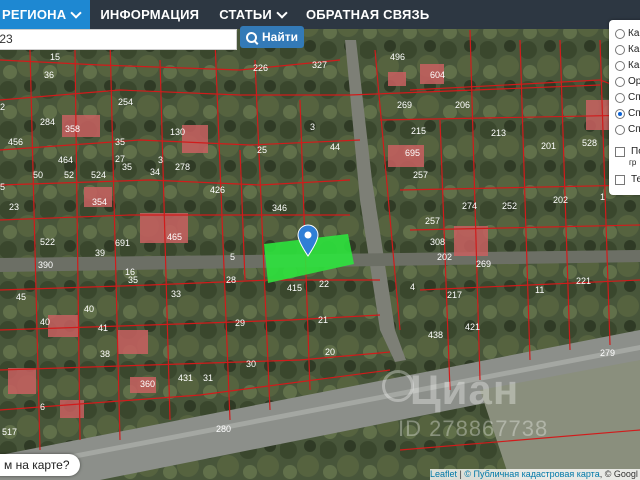 Image resolution: width=640 pixels, height=480 pixels. What do you see at coordinates (323, 320) in the screenshot?
I see `parcel-number: 21` at bounding box center [323, 320].